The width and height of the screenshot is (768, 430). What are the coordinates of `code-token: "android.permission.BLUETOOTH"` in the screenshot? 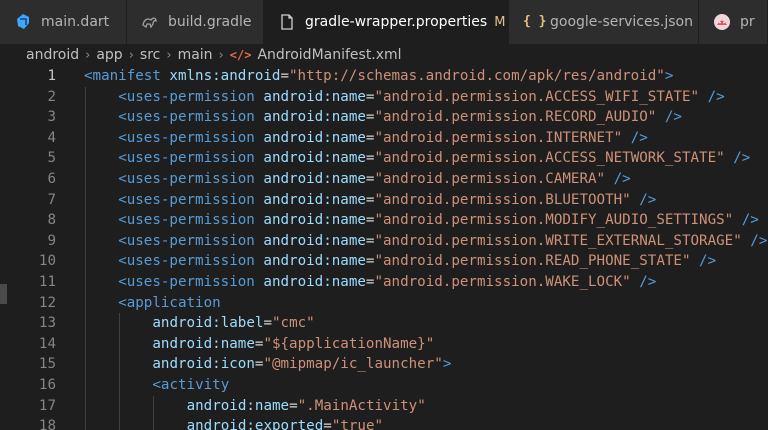 It's located at (502, 199).